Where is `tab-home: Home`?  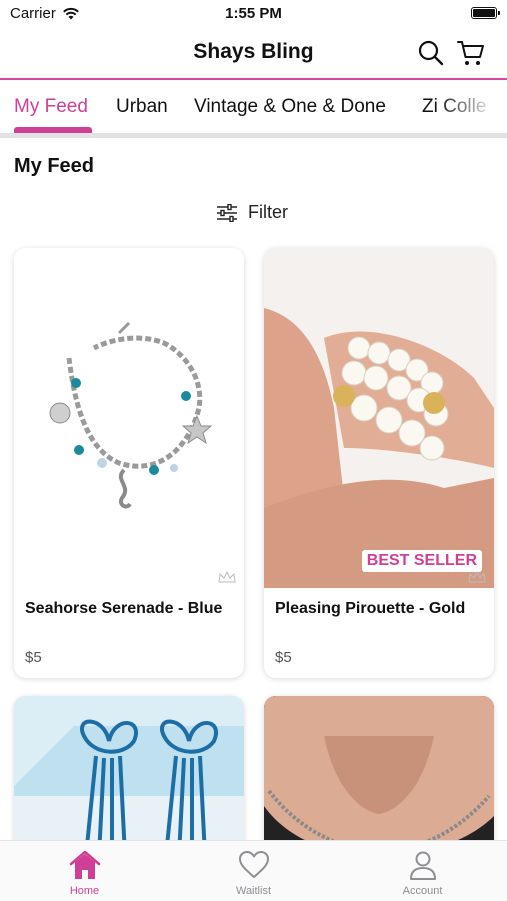
tab-home: Home is located at coordinates (84, 871).